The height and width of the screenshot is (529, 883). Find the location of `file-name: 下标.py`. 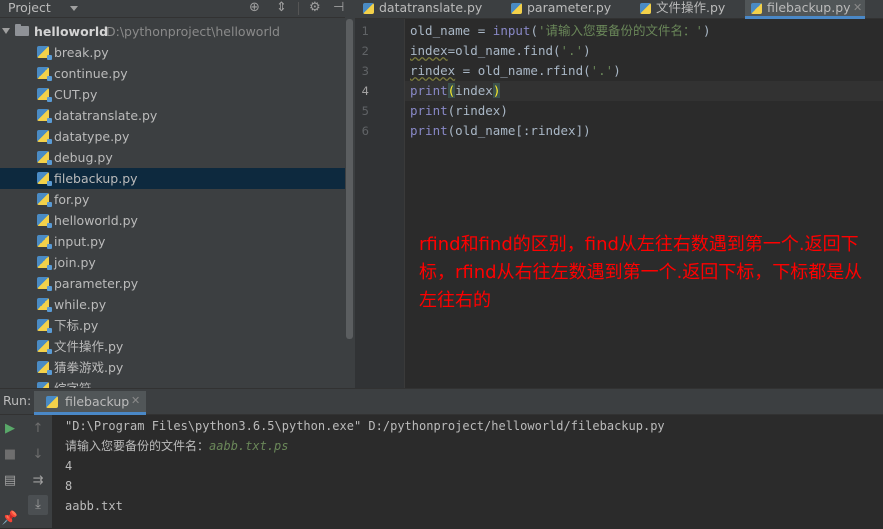

file-name: 下标.py is located at coordinates (76, 325).